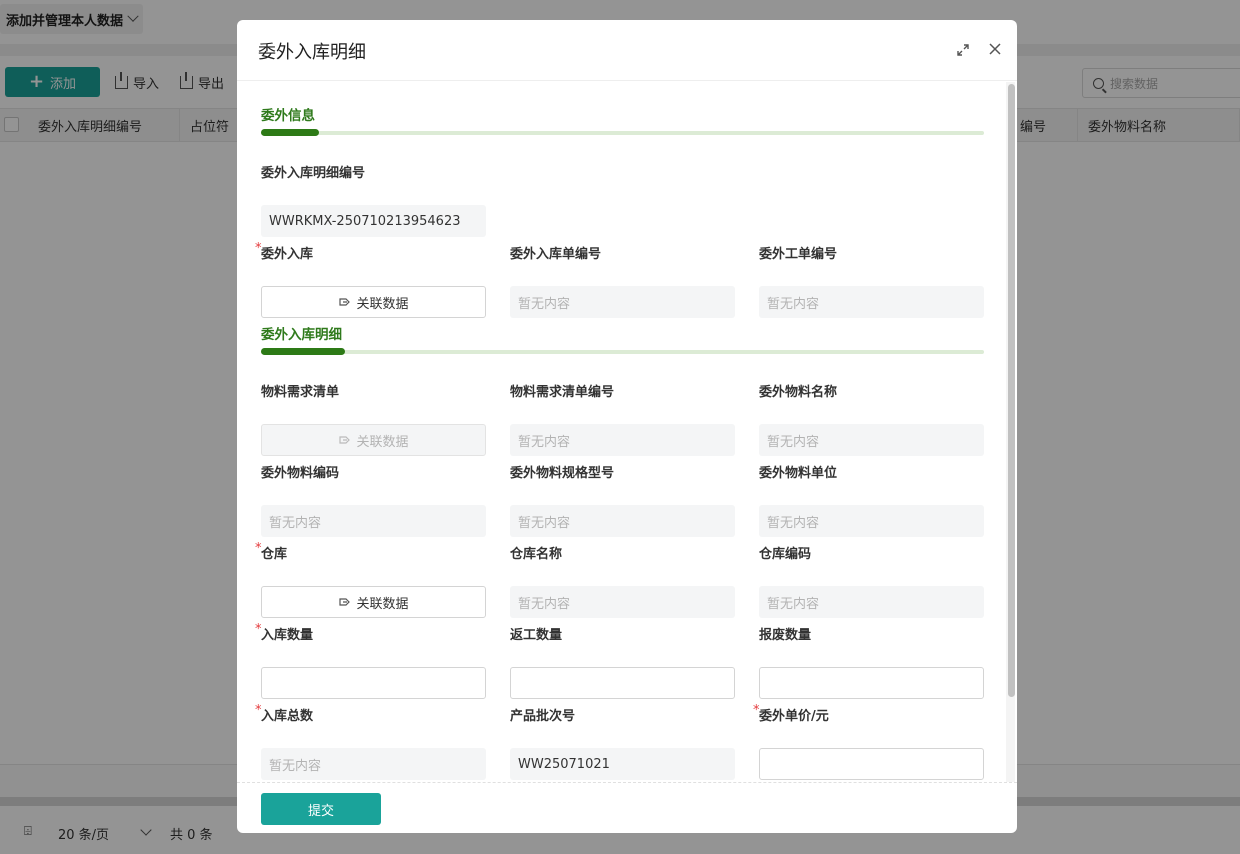  Describe the element at coordinates (785, 635) in the screenshot. I see `field-label: 报废数量` at that location.